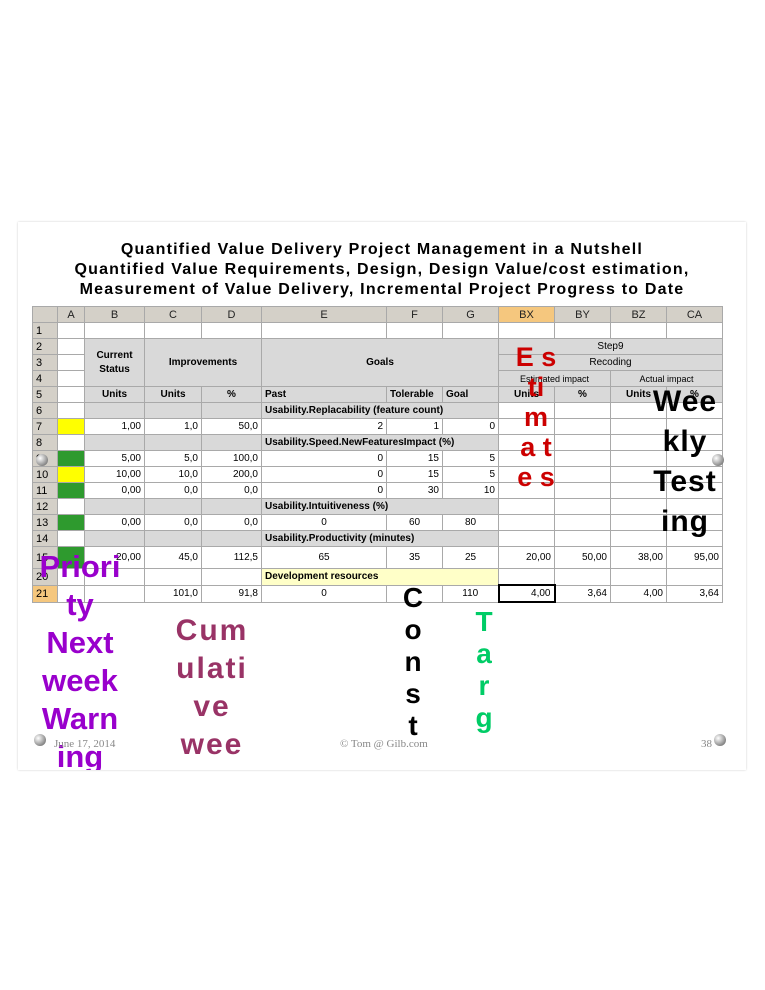 This screenshot has height=990, width=765. I want to click on col-header-f: F, so click(414, 314).